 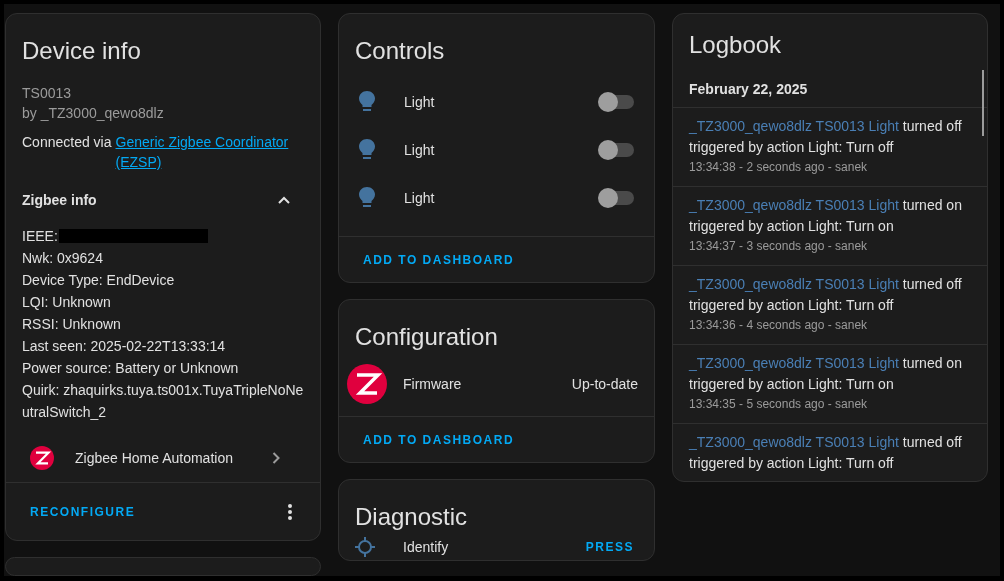 What do you see at coordinates (124, 346) in the screenshot?
I see `info-line: Last seen: 2025-02-22T13:33:14` at bounding box center [124, 346].